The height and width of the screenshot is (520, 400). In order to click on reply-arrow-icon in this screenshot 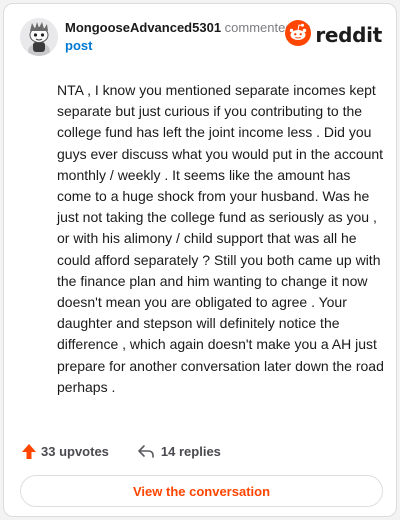, I will do `click(146, 451)`.